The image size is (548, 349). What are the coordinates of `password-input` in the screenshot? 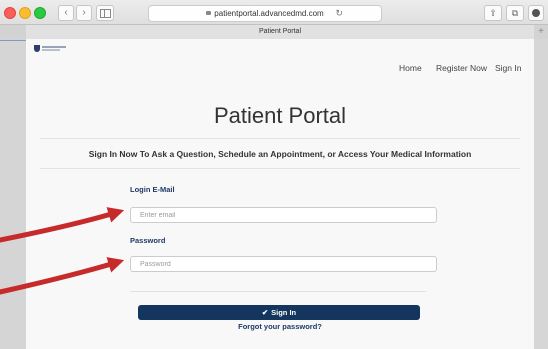 It's located at (283, 264).